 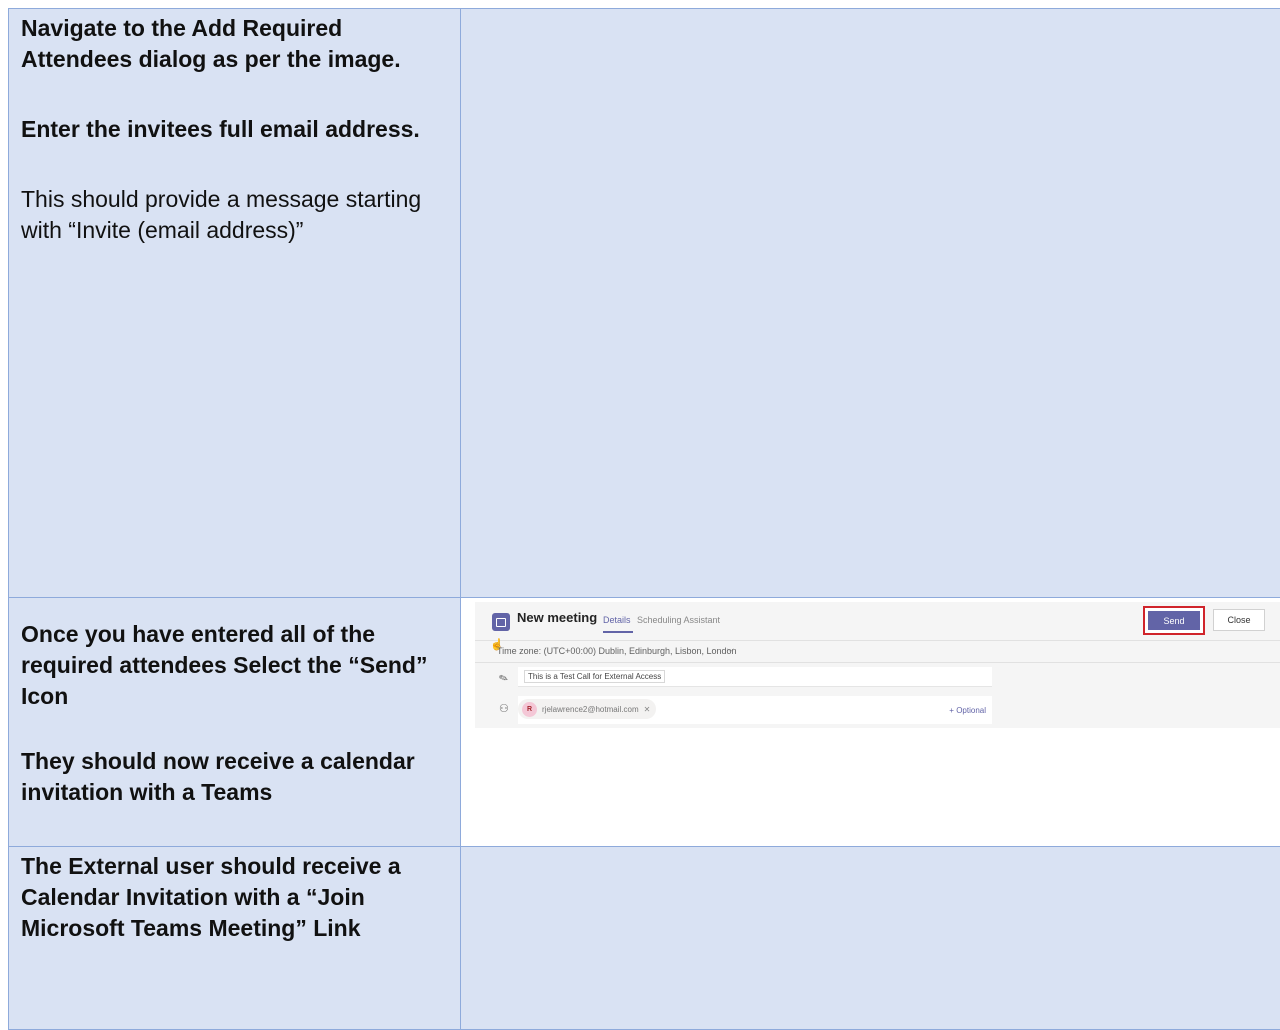 What do you see at coordinates (503, 678) in the screenshot?
I see `pencil-icon: ✎` at bounding box center [503, 678].